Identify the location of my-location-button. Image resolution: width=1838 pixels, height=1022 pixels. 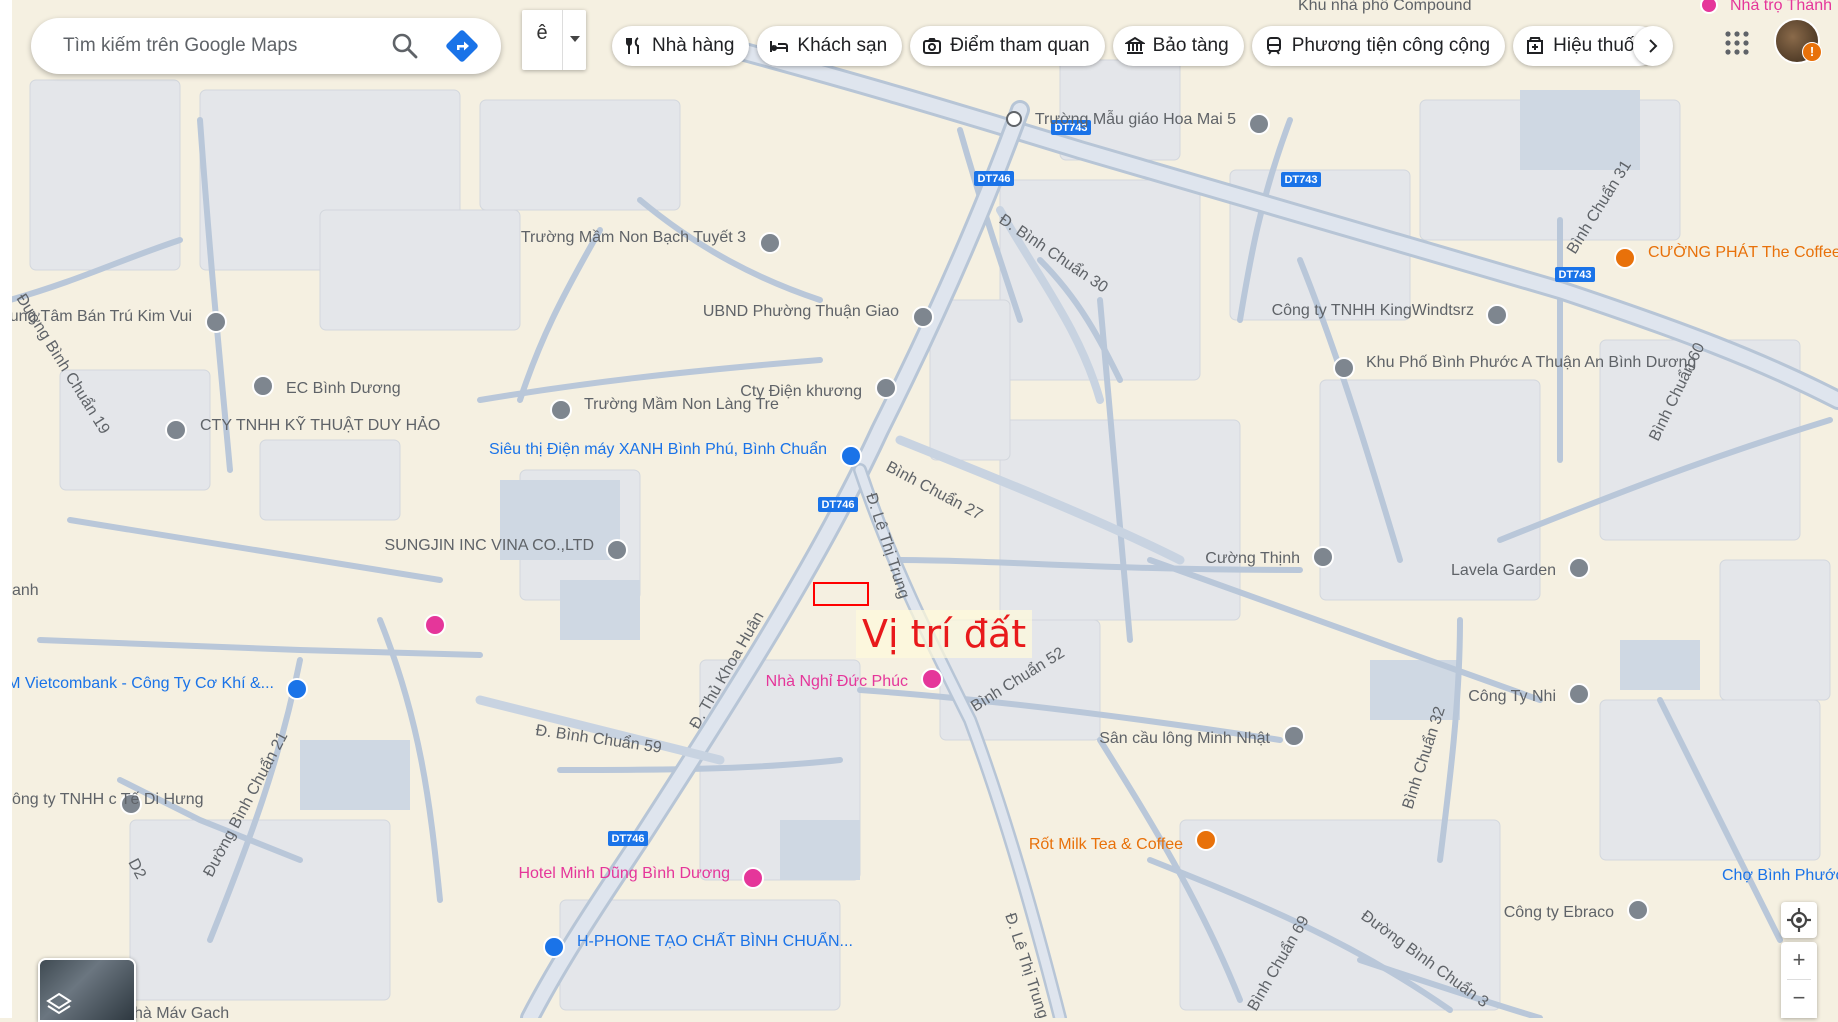
(1799, 920).